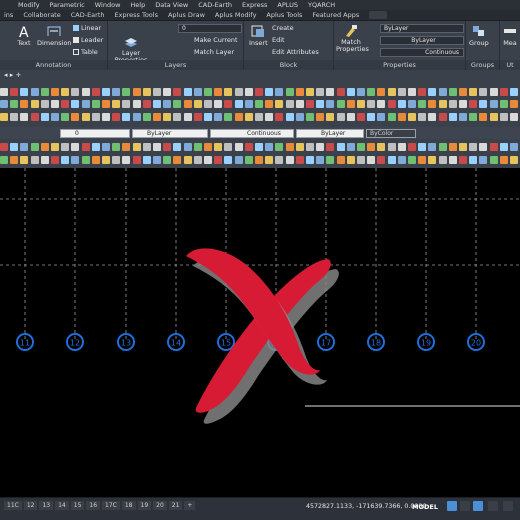 The height and width of the screenshot is (520, 520). What do you see at coordinates (422, 28) in the screenshot?
I see `color-dropdown: ByLayer` at bounding box center [422, 28].